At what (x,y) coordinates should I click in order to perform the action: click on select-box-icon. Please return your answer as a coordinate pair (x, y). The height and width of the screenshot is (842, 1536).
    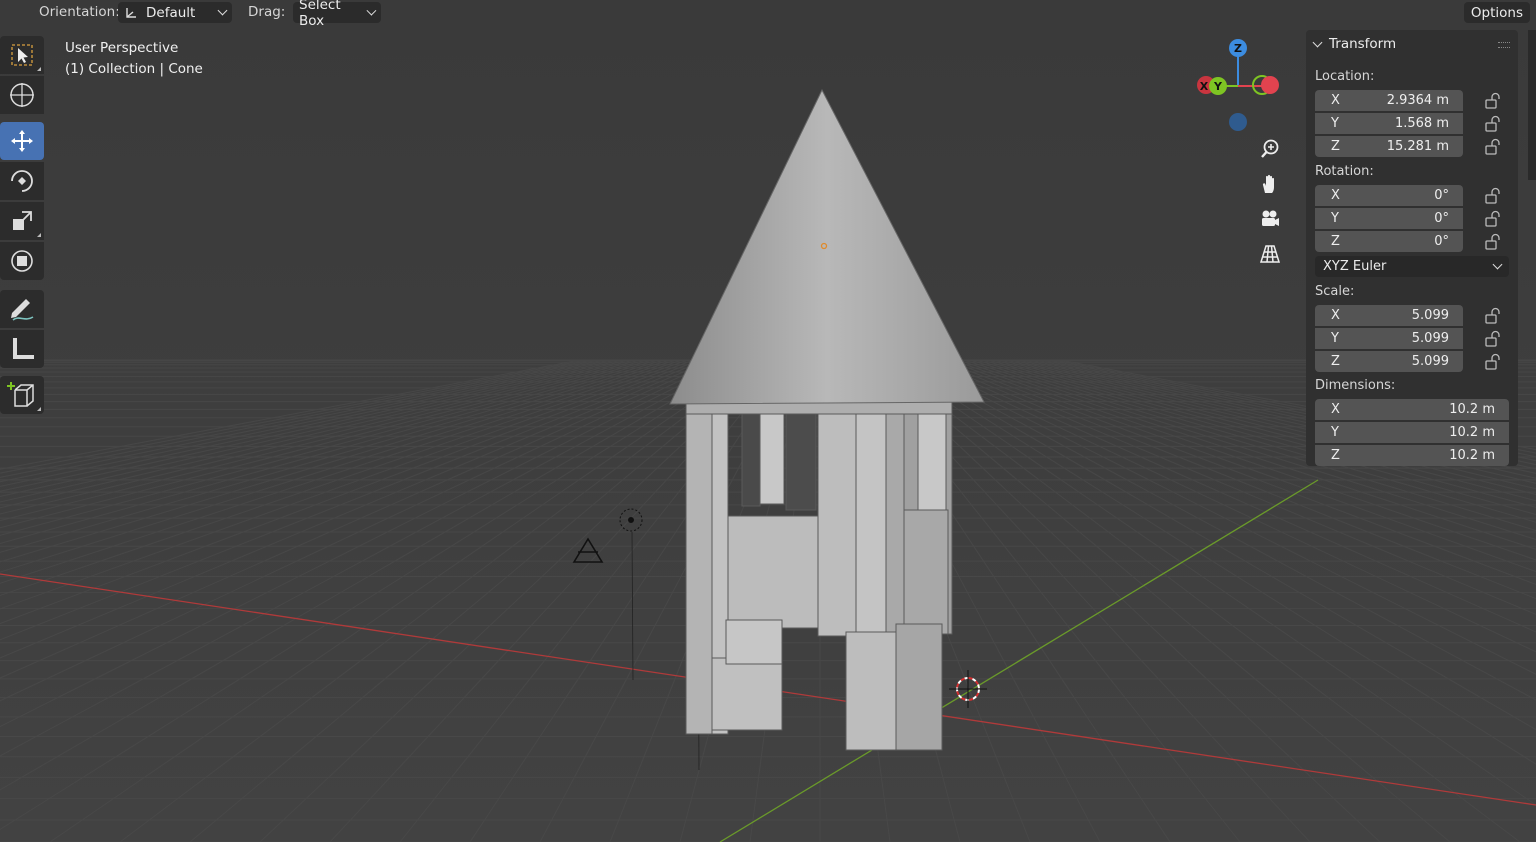
    Looking at the image, I should click on (22, 55).